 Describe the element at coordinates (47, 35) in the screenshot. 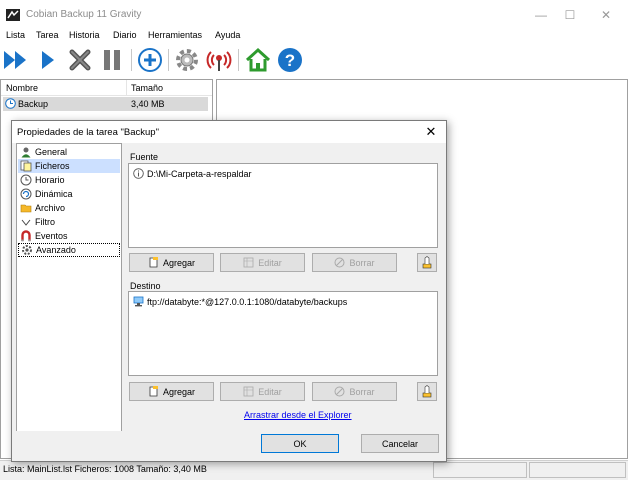

I see `menu-tarea: Tarea` at that location.